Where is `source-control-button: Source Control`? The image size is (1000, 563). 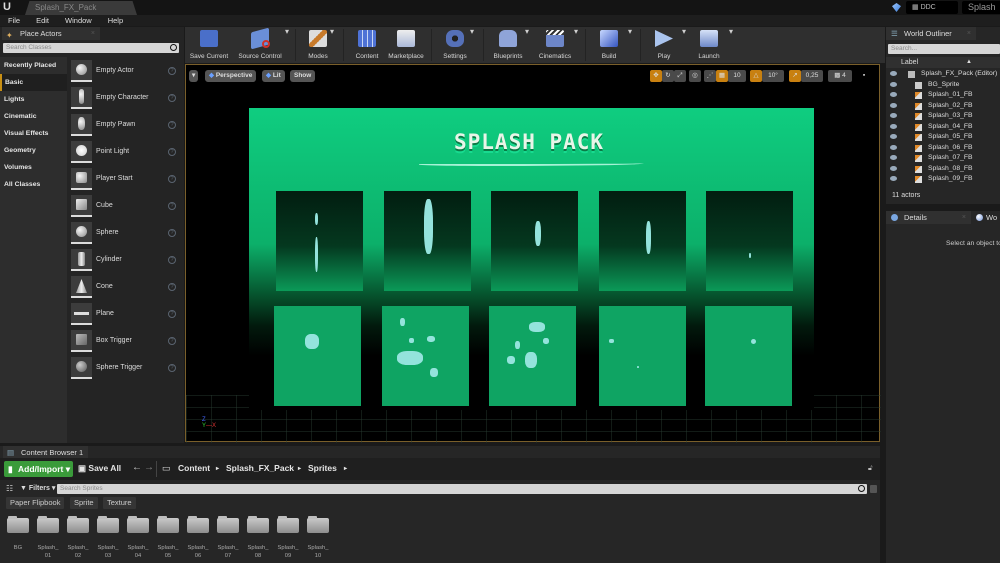 source-control-button: Source Control is located at coordinates (260, 45).